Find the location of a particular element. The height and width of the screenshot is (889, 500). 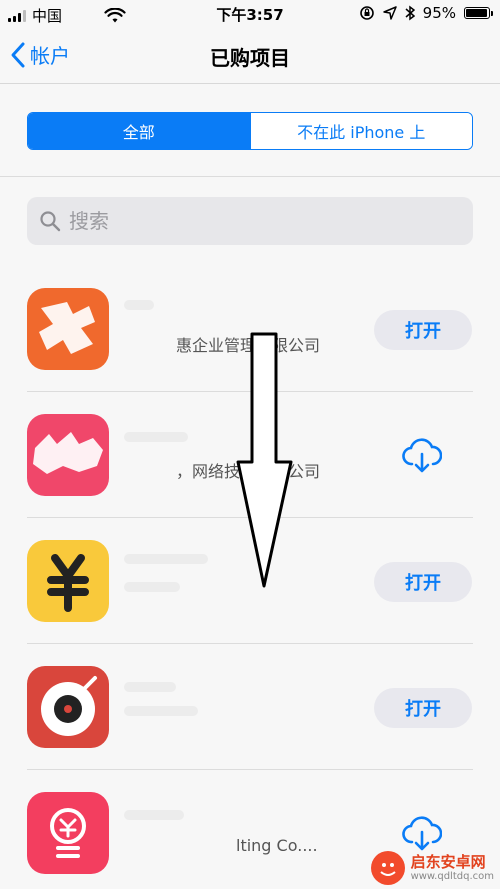

search-bar is located at coordinates (250, 221).